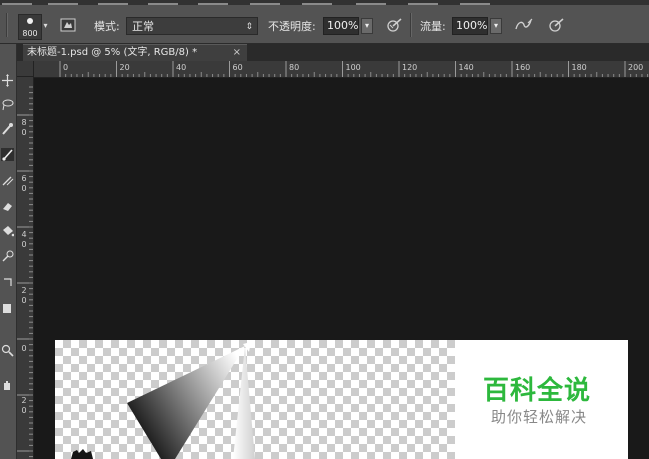  Describe the element at coordinates (7, 104) in the screenshot. I see `lasso-tool-icon` at that location.